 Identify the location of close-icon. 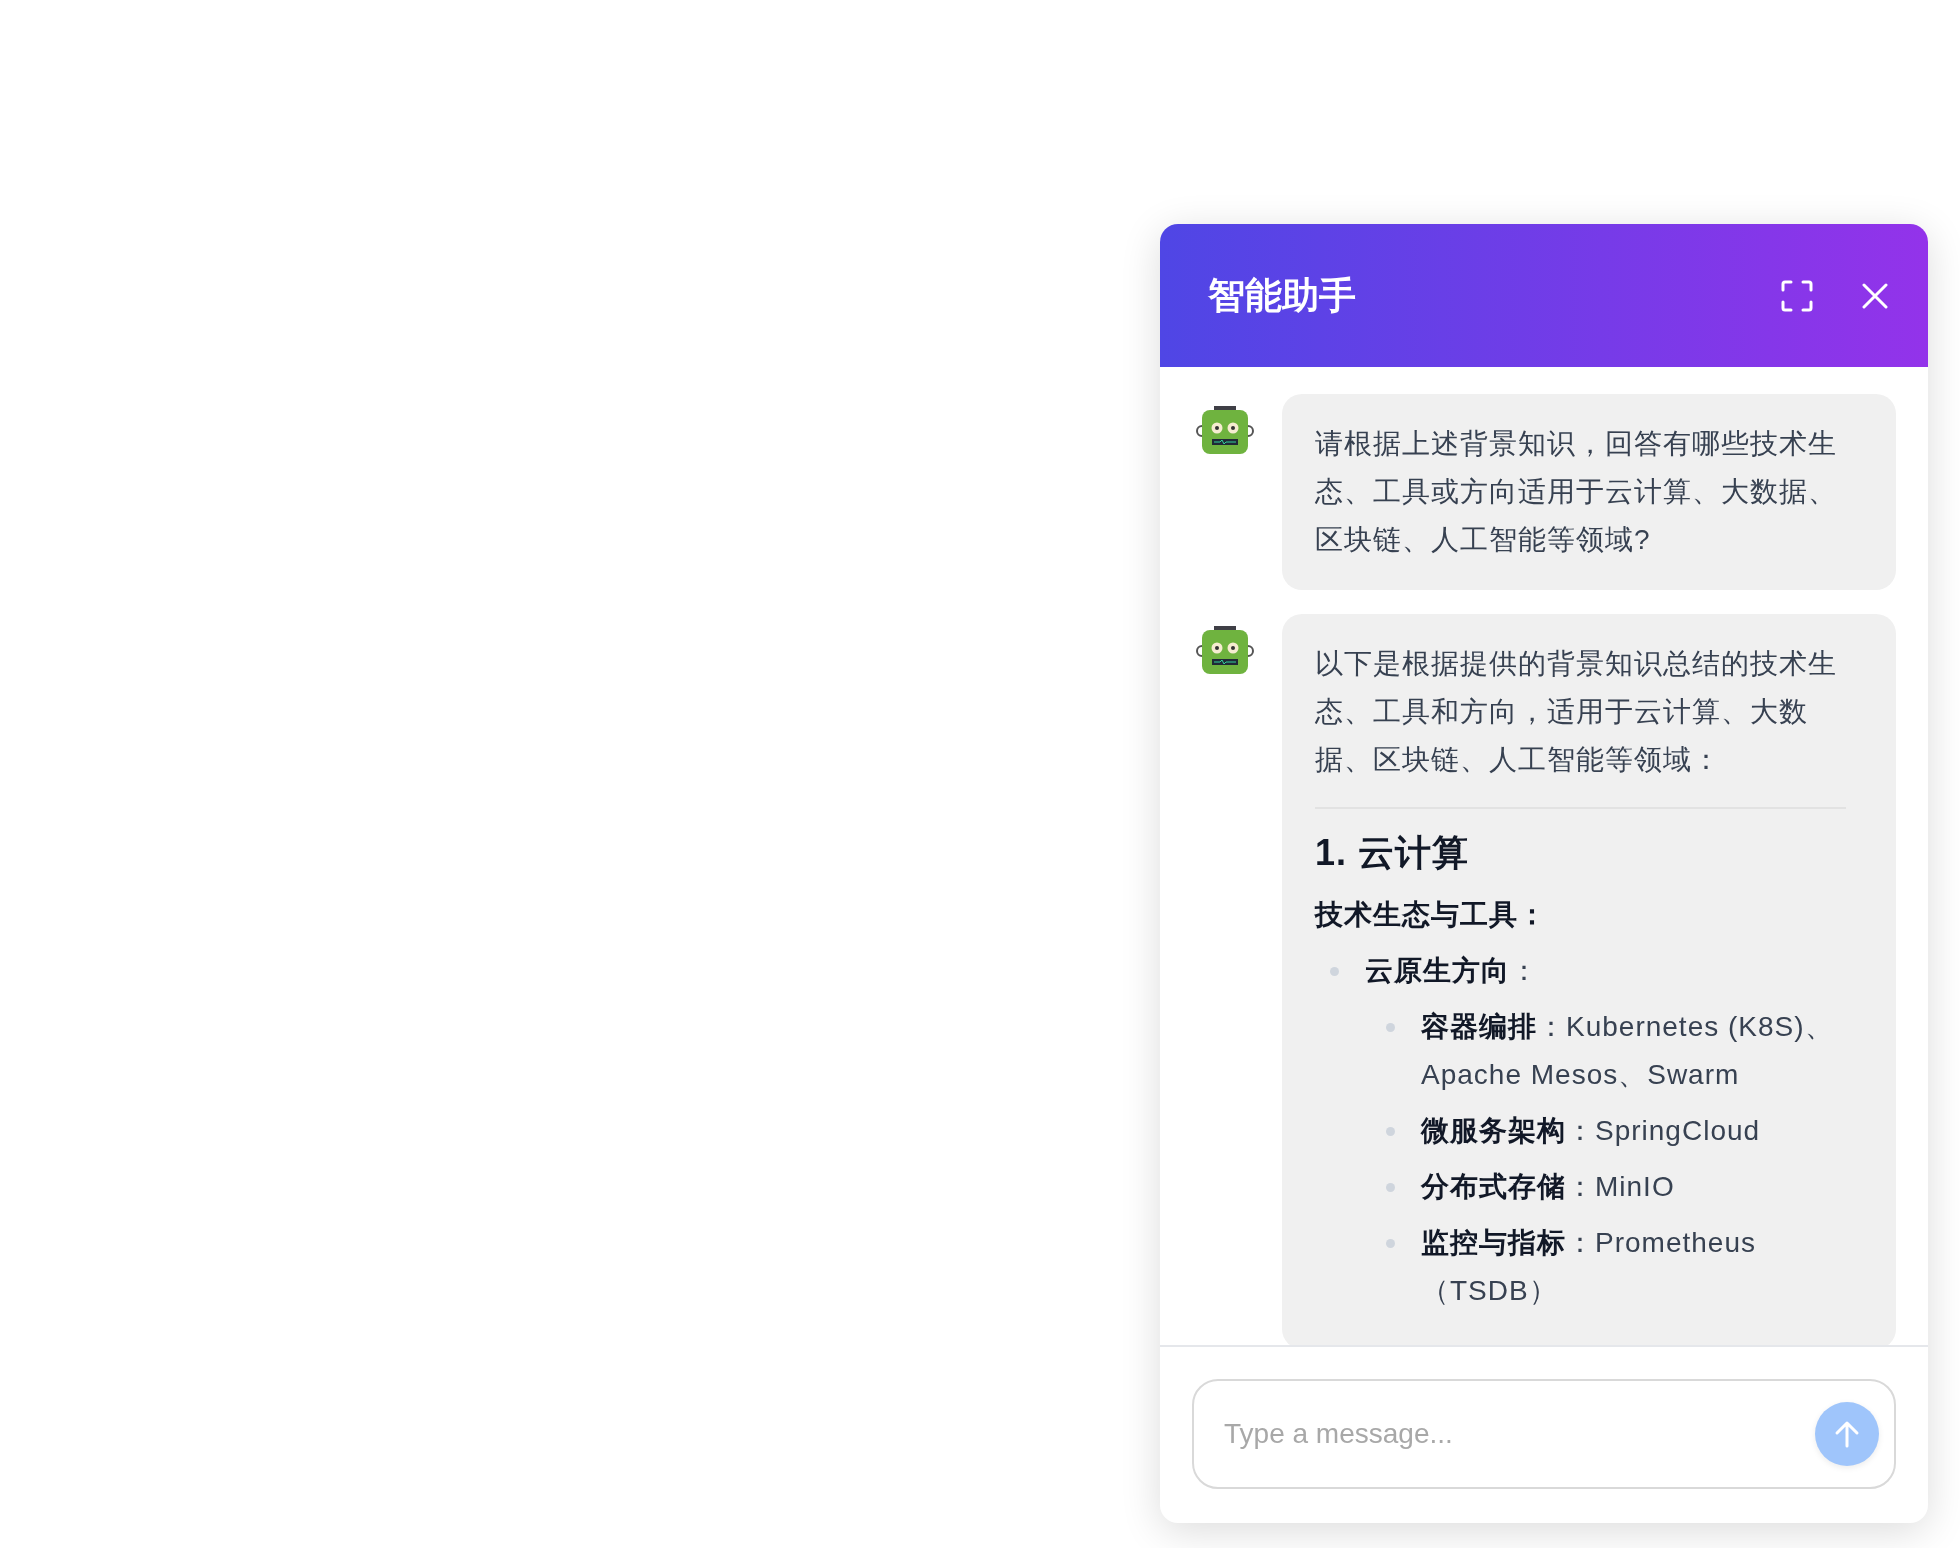
(1875, 295).